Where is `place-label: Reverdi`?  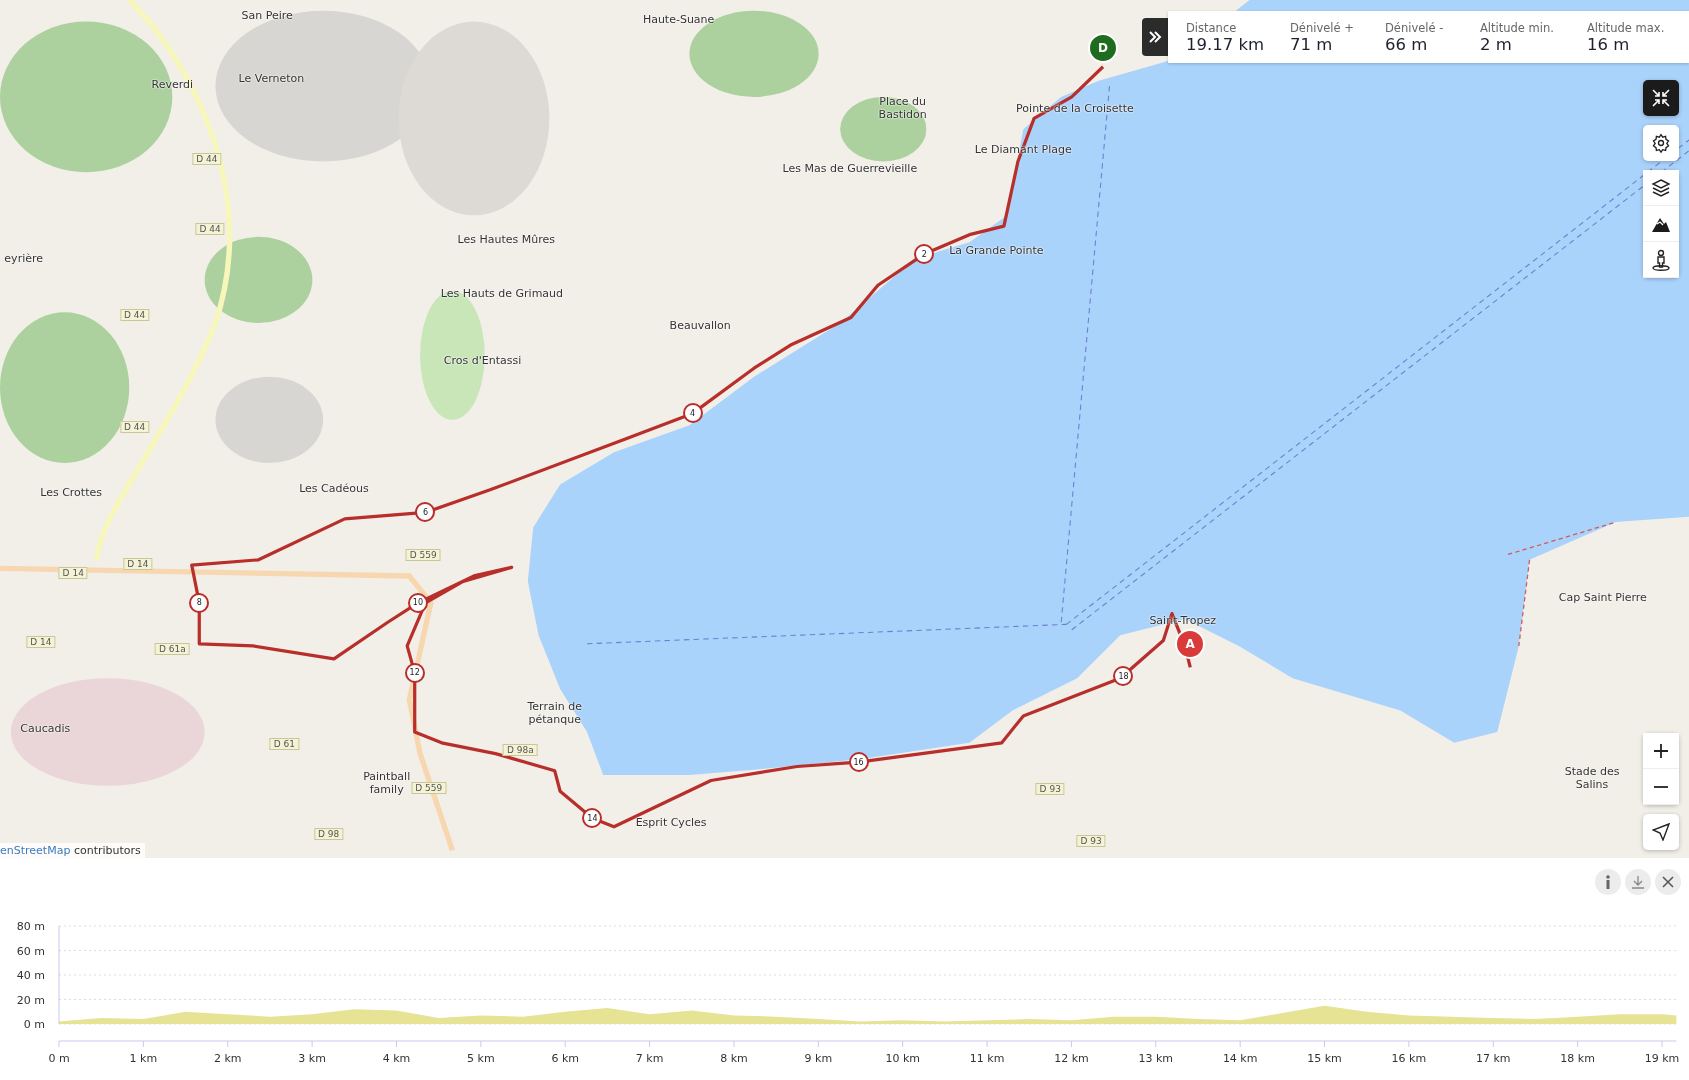 place-label: Reverdi is located at coordinates (172, 84).